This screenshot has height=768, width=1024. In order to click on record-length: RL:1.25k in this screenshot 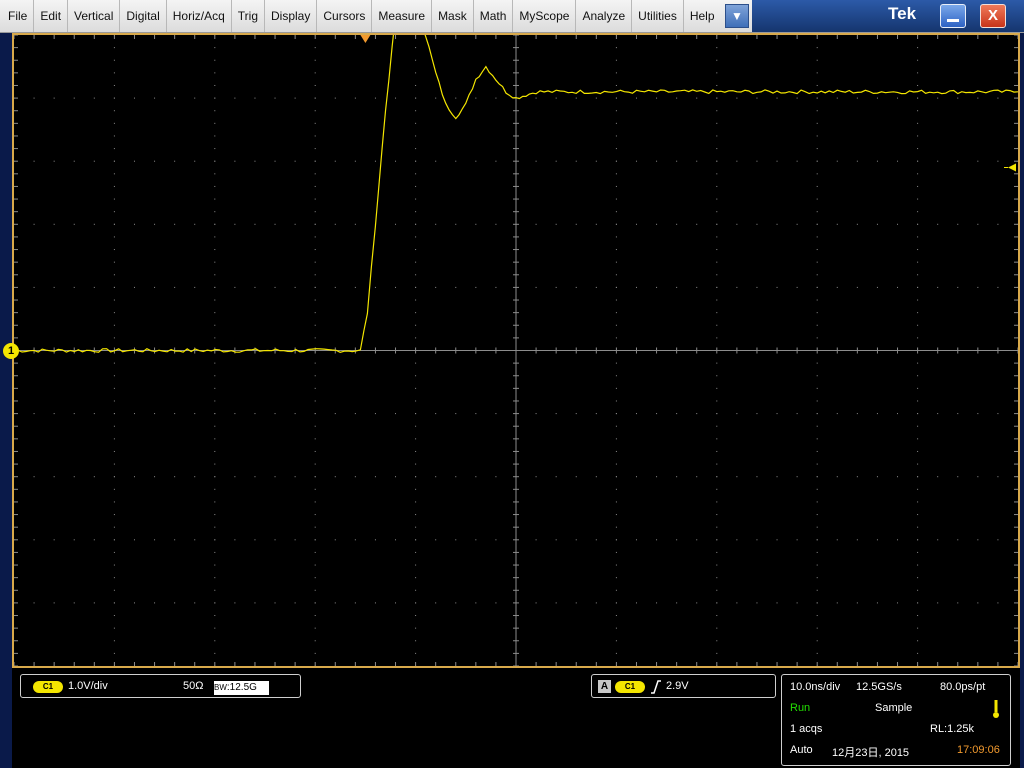, I will do `click(952, 729)`.